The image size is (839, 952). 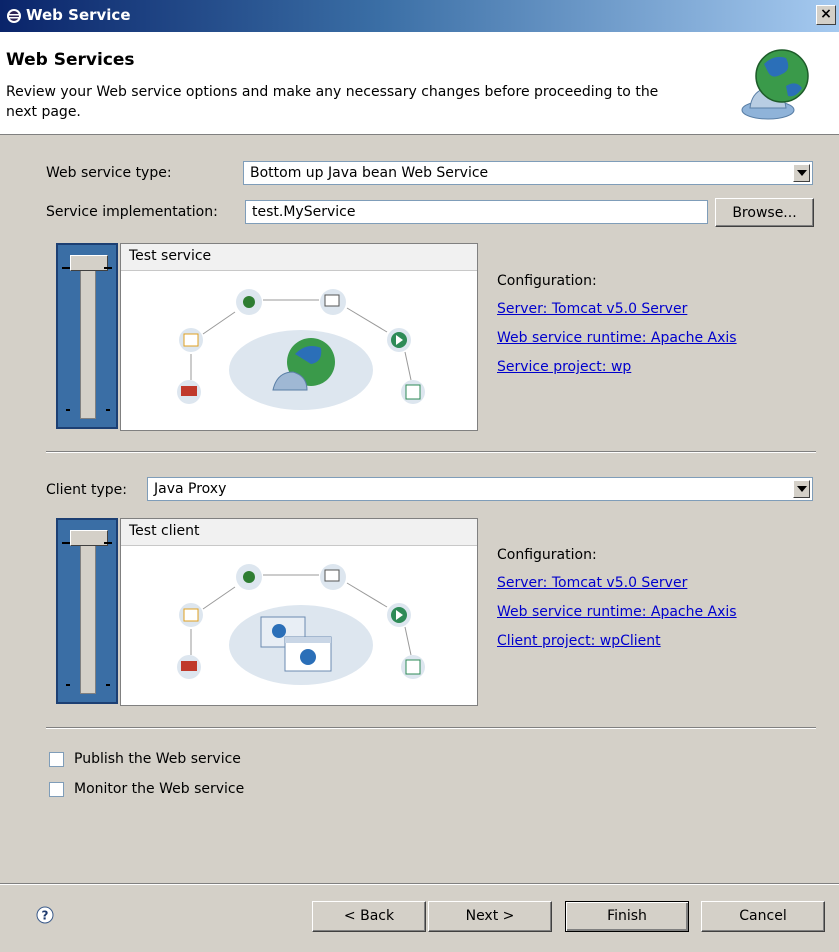 I want to click on service-runtime-link: Web service runtime: Apache Axis, so click(x=617, y=338).